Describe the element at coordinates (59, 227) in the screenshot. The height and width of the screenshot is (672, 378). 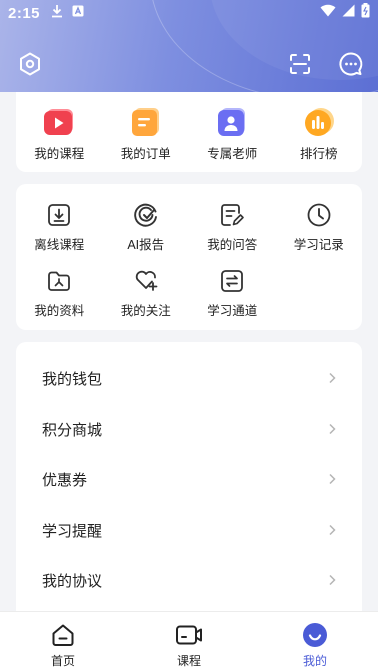
I see `tool-offline-courses: 离线课程` at that location.